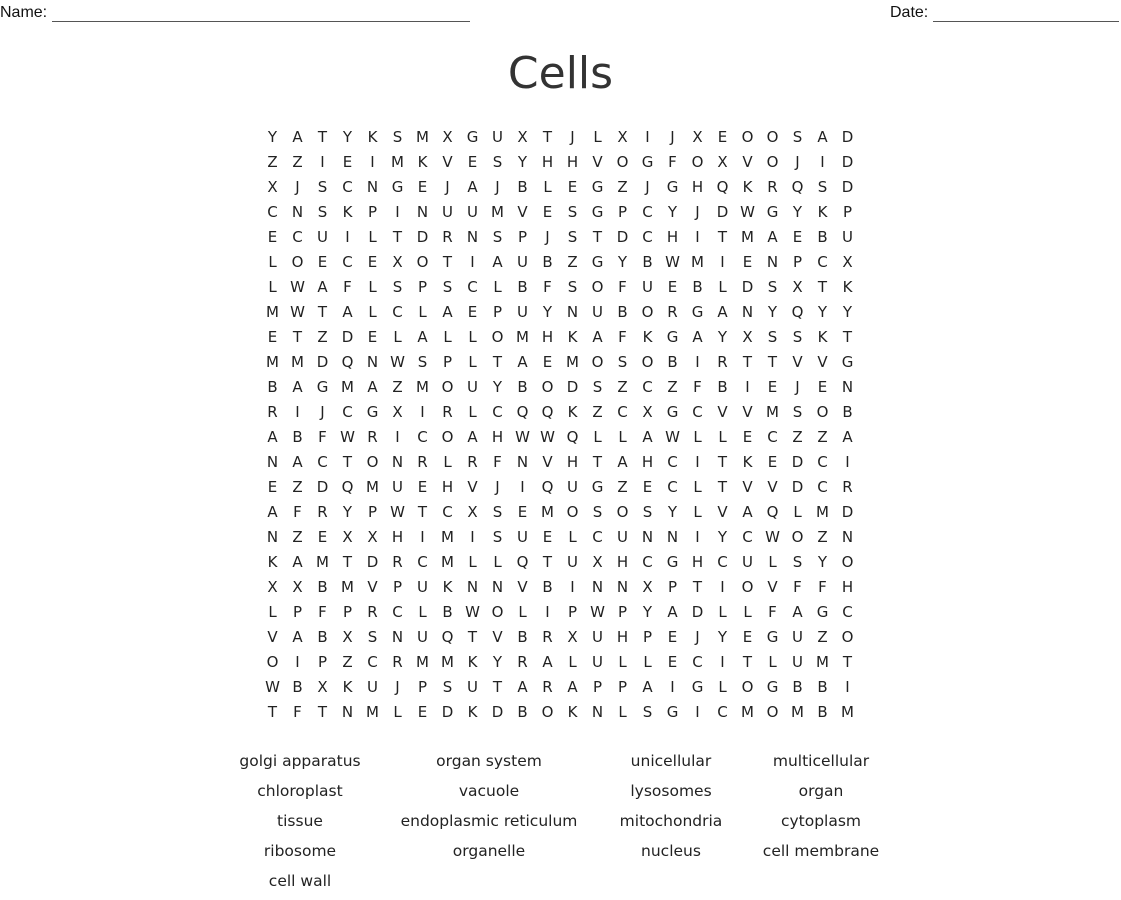 Image resolution: width=1121 pixels, height=900 pixels. What do you see at coordinates (622, 588) in the screenshot?
I see `grid-letter: N` at bounding box center [622, 588].